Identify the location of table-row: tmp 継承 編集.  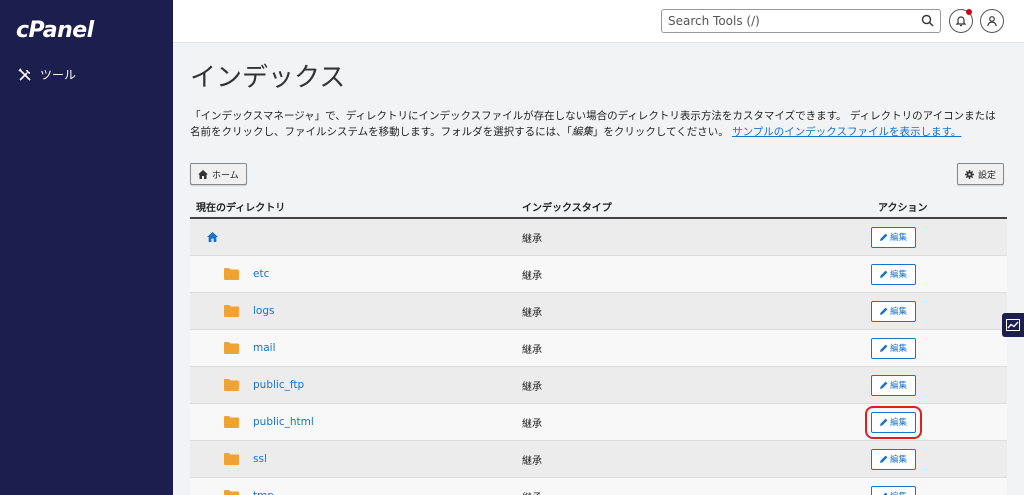
(598, 486).